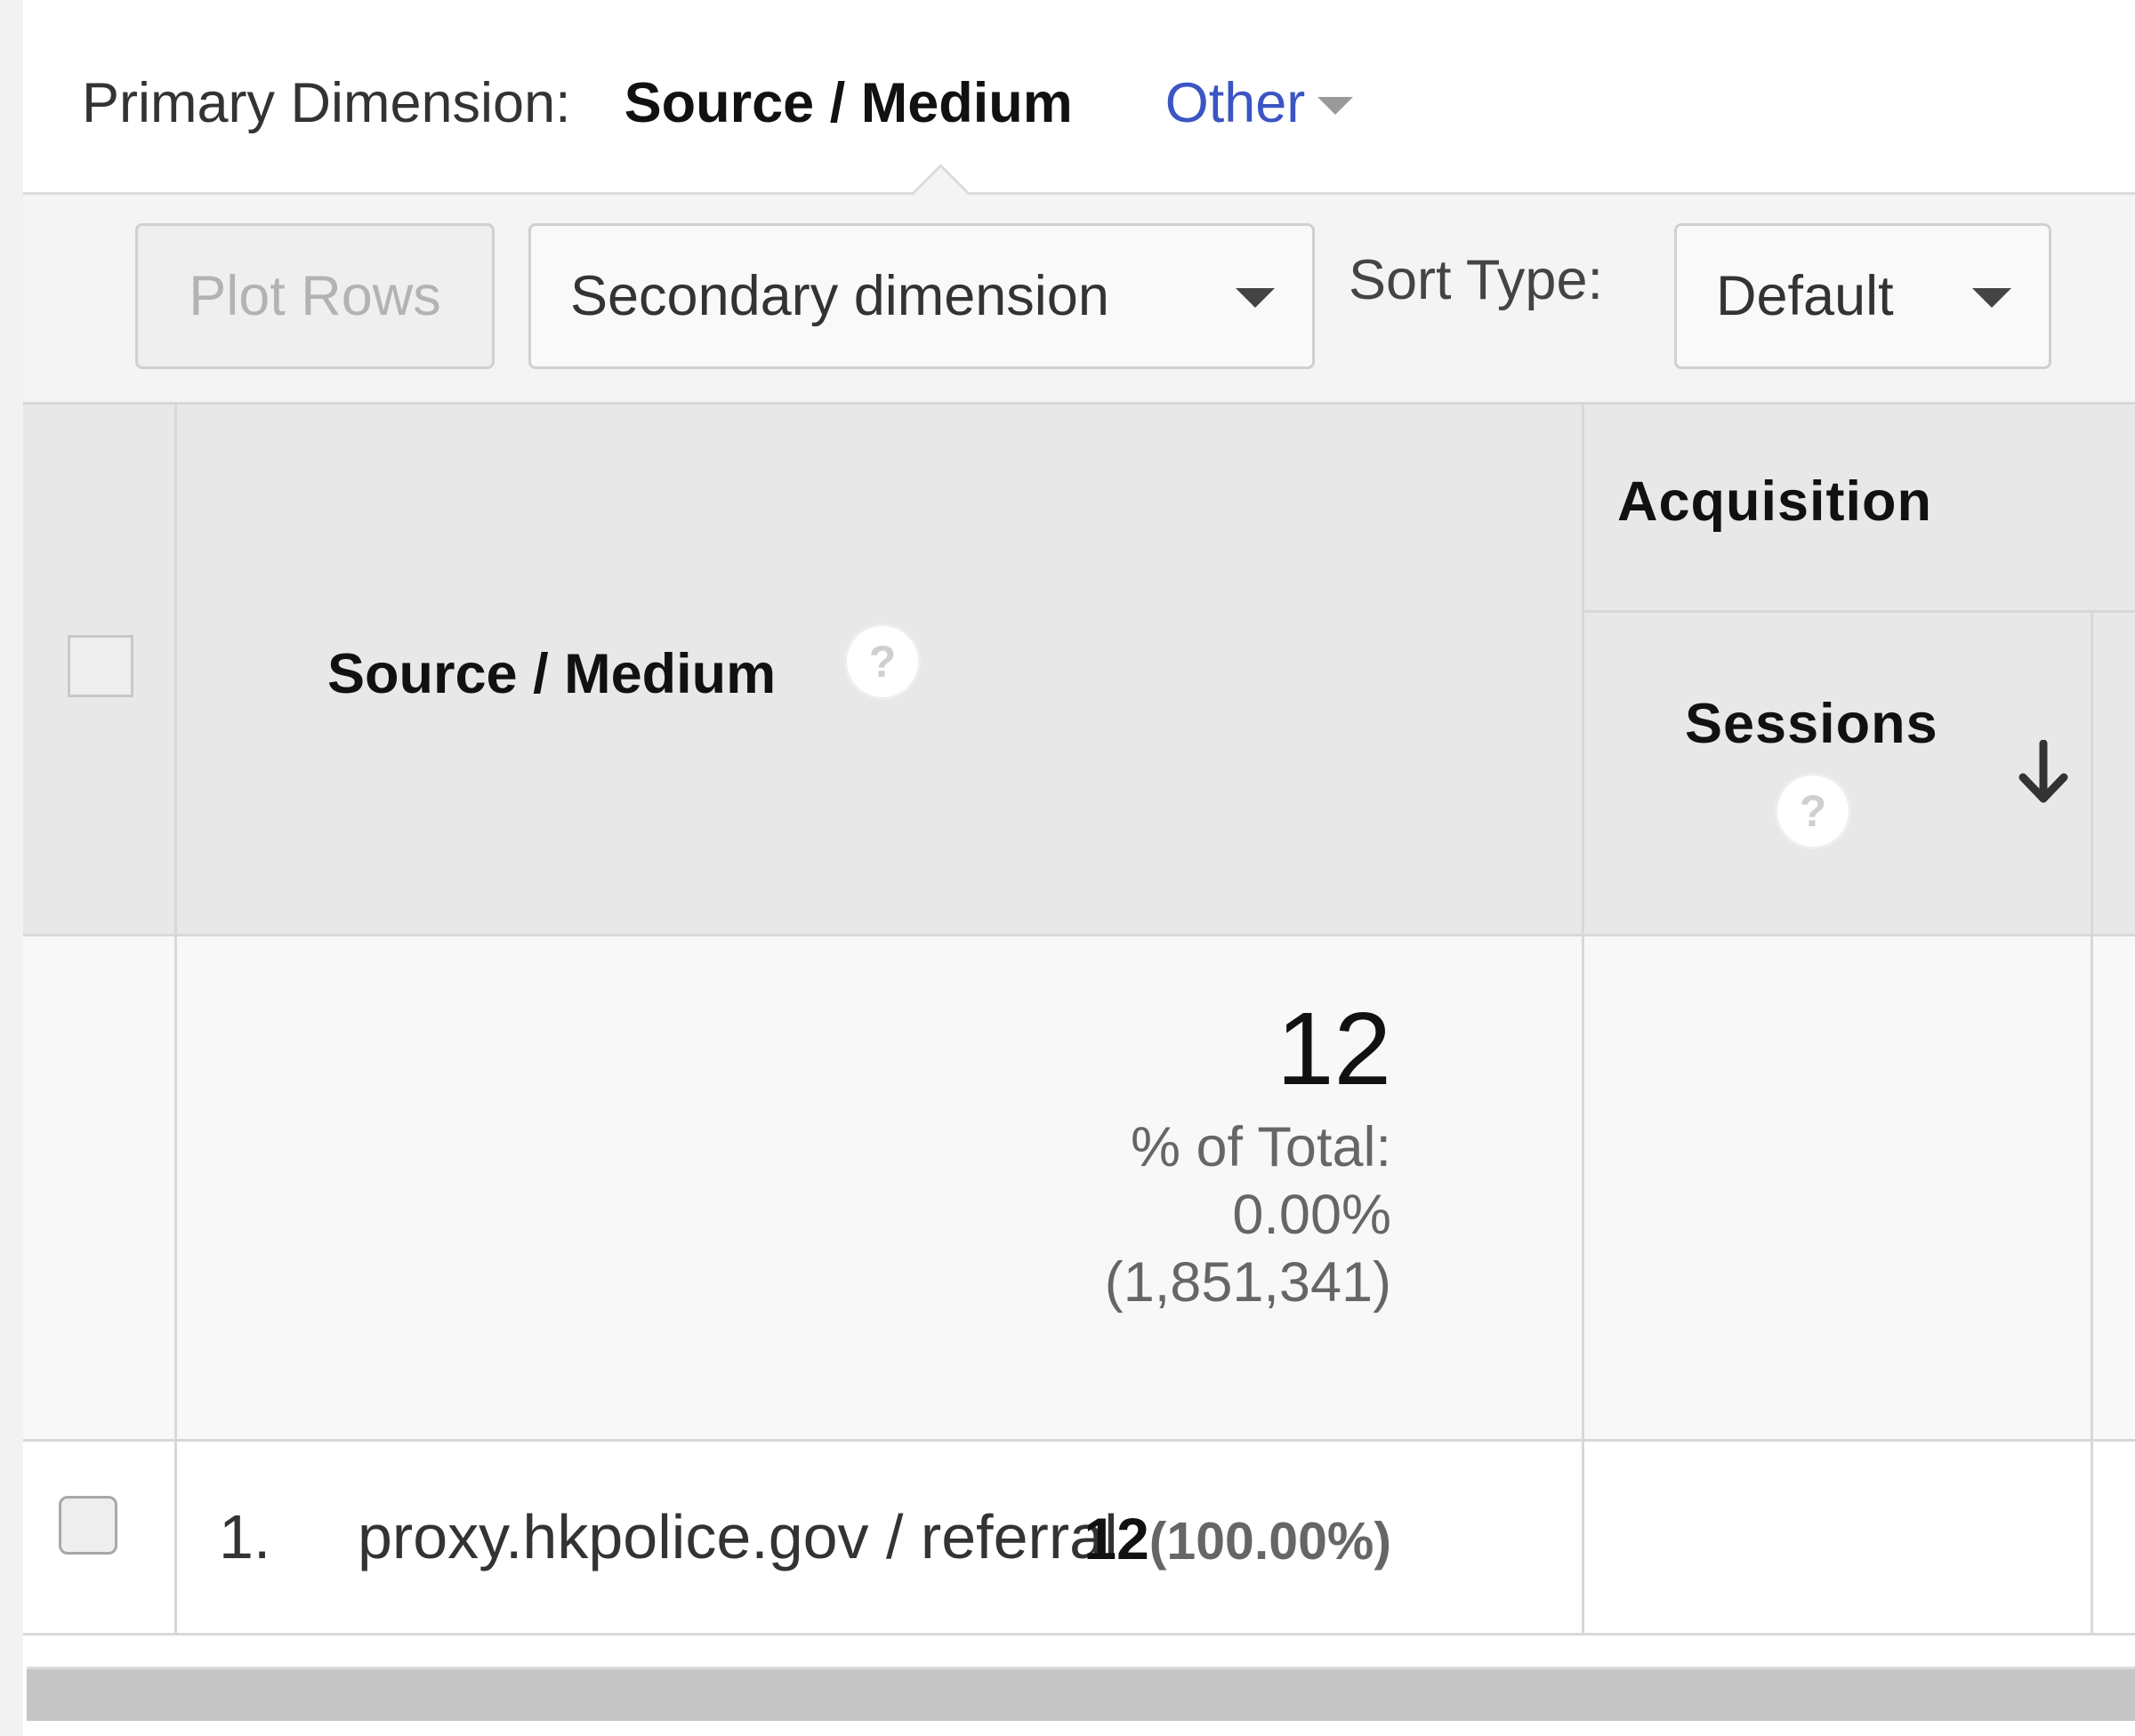 This screenshot has height=1736, width=2135. What do you see at coordinates (315, 296) in the screenshot?
I see `plot-rows-button: Plot Rows` at bounding box center [315, 296].